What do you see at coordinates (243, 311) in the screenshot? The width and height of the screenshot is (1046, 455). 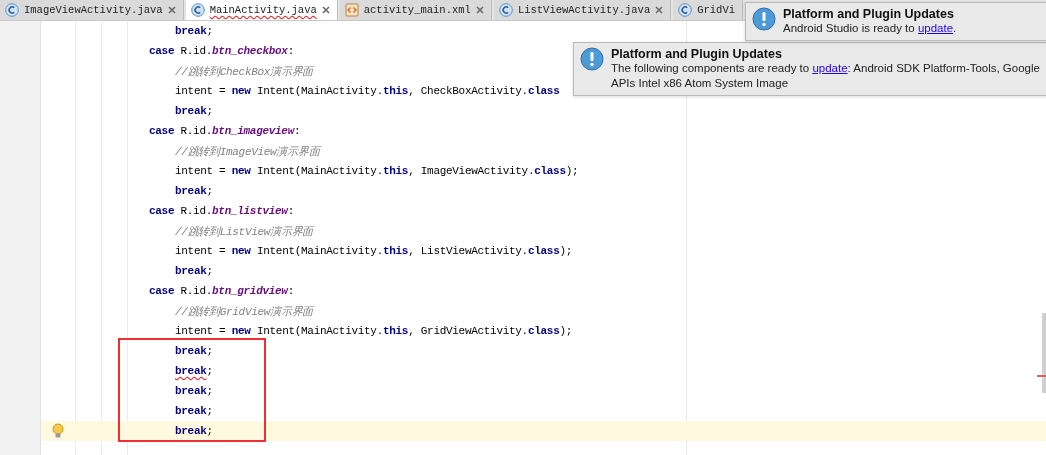 I see `code-line: //跳转到GridView演示界面` at bounding box center [243, 311].